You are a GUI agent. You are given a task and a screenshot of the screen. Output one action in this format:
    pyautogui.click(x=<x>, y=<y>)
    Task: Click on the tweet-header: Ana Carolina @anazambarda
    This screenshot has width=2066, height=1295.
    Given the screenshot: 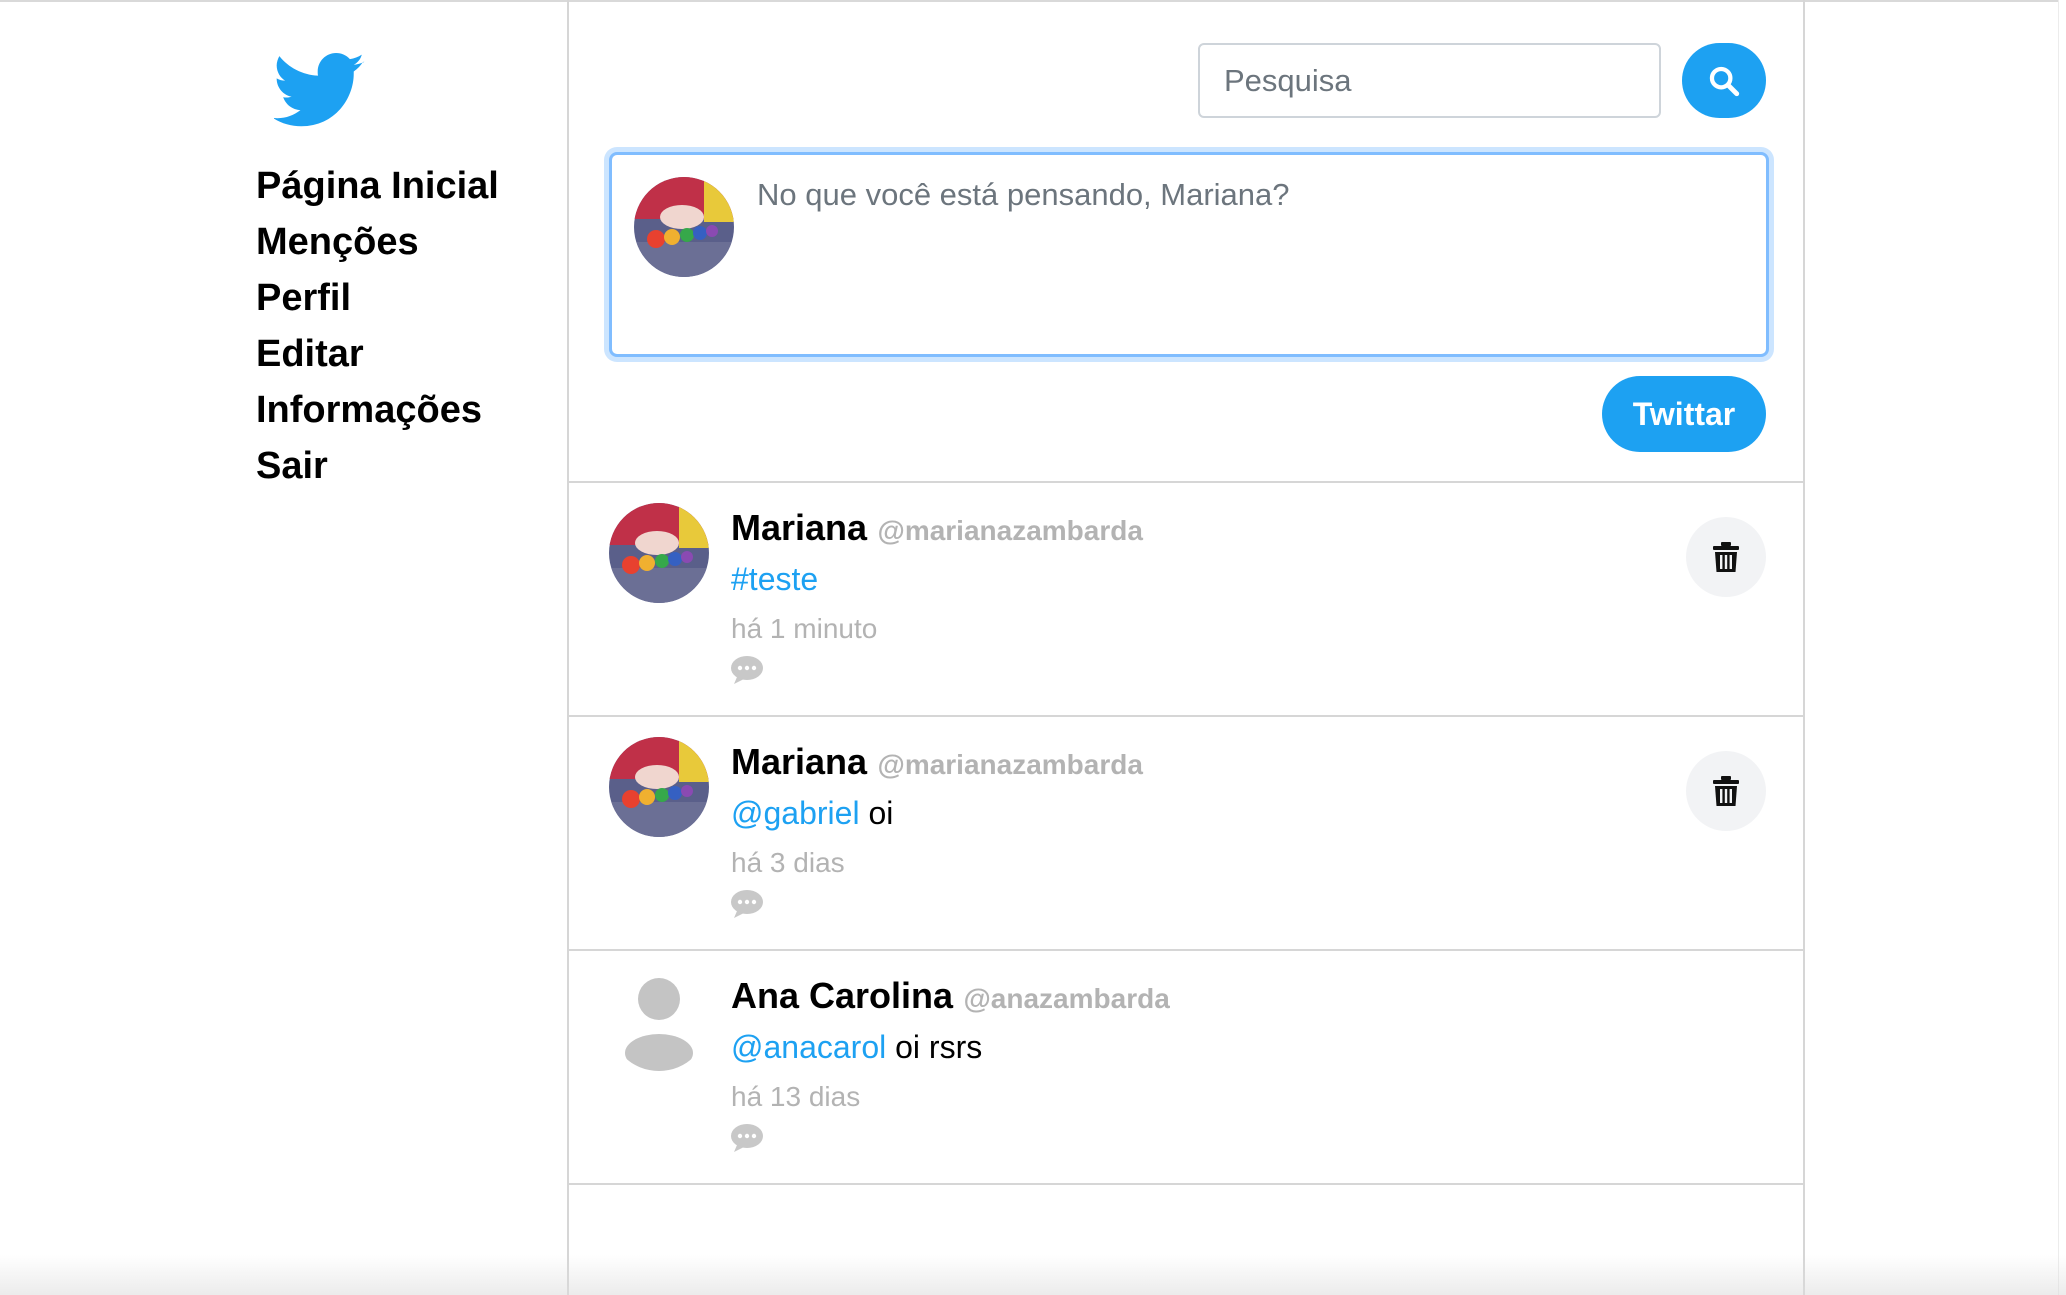 What is the action you would take?
    pyautogui.click(x=950, y=996)
    